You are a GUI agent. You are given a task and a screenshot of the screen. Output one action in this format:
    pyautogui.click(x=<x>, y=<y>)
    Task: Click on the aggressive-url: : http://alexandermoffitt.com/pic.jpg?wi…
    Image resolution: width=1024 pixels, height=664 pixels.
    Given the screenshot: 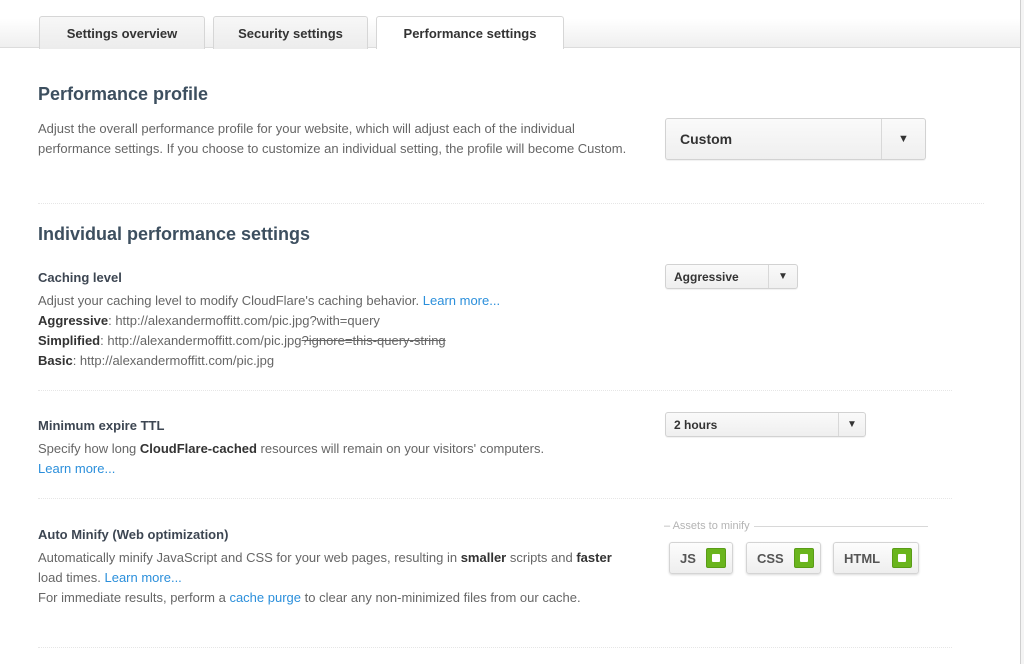 What is the action you would take?
    pyautogui.click(x=244, y=320)
    